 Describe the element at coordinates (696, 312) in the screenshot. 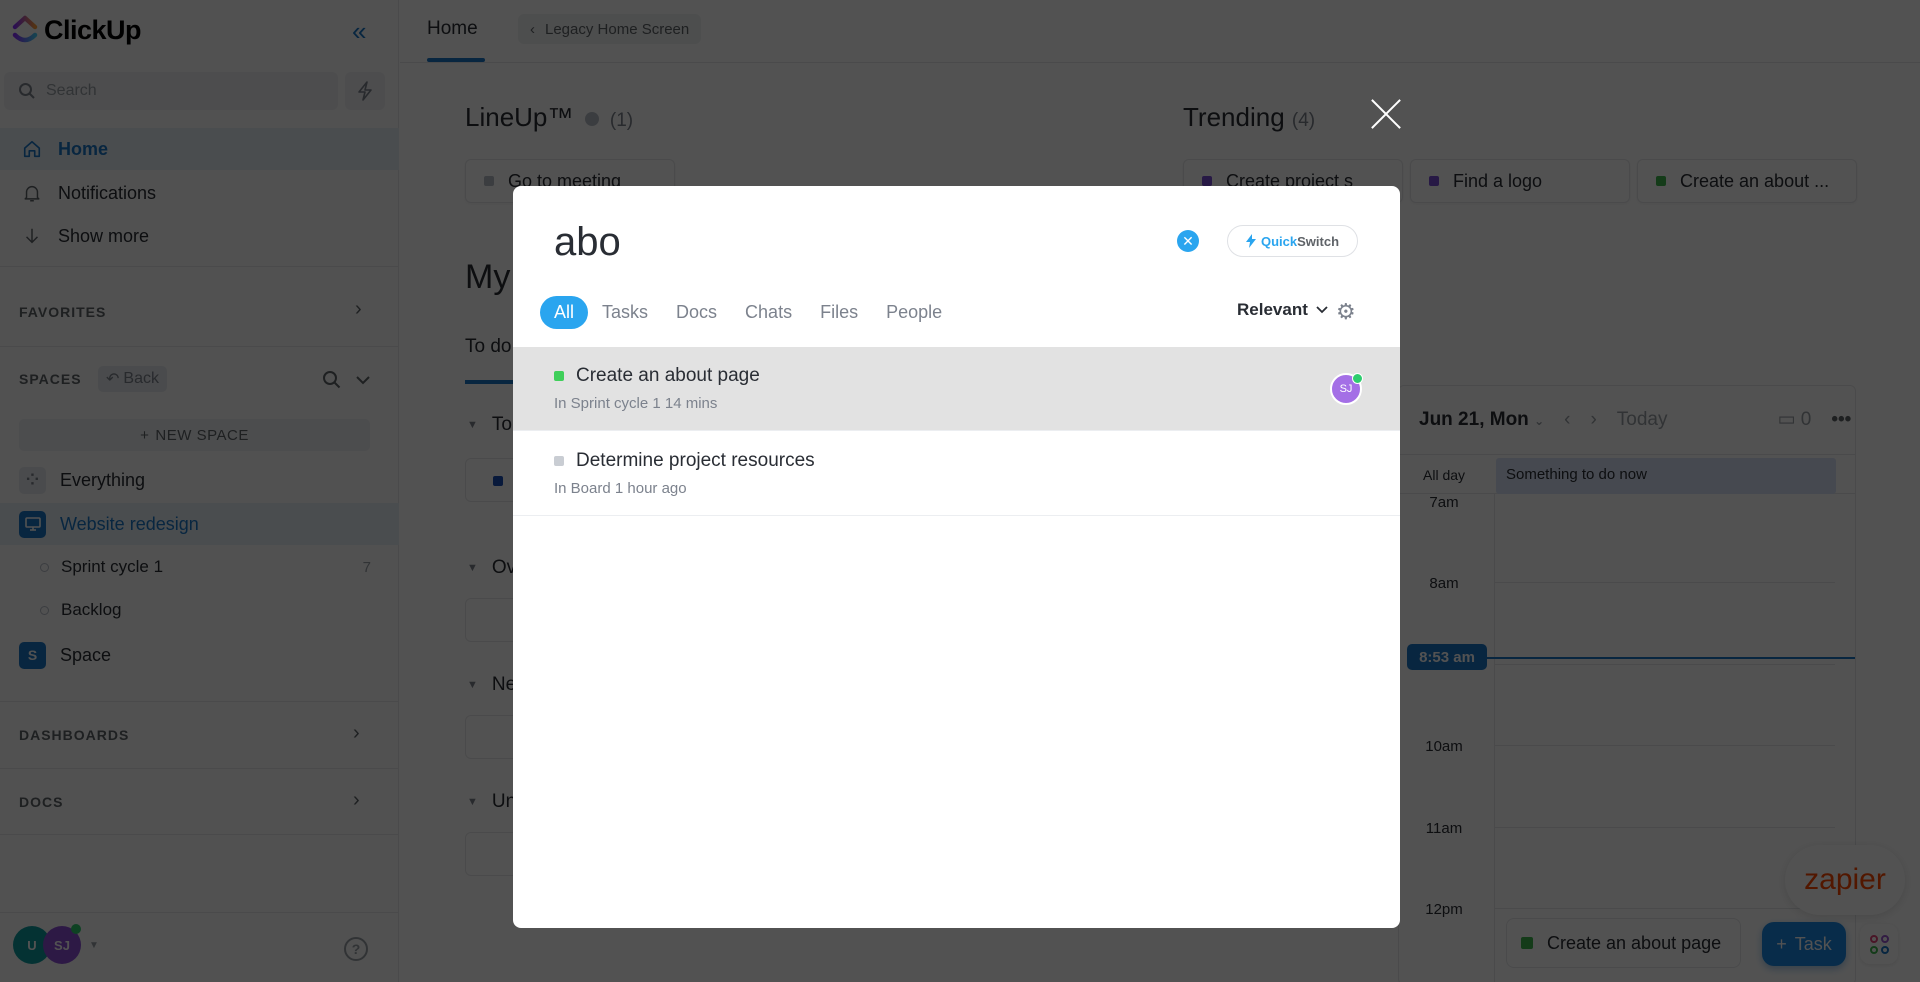

I see `filter-tab-docs: Docs` at that location.